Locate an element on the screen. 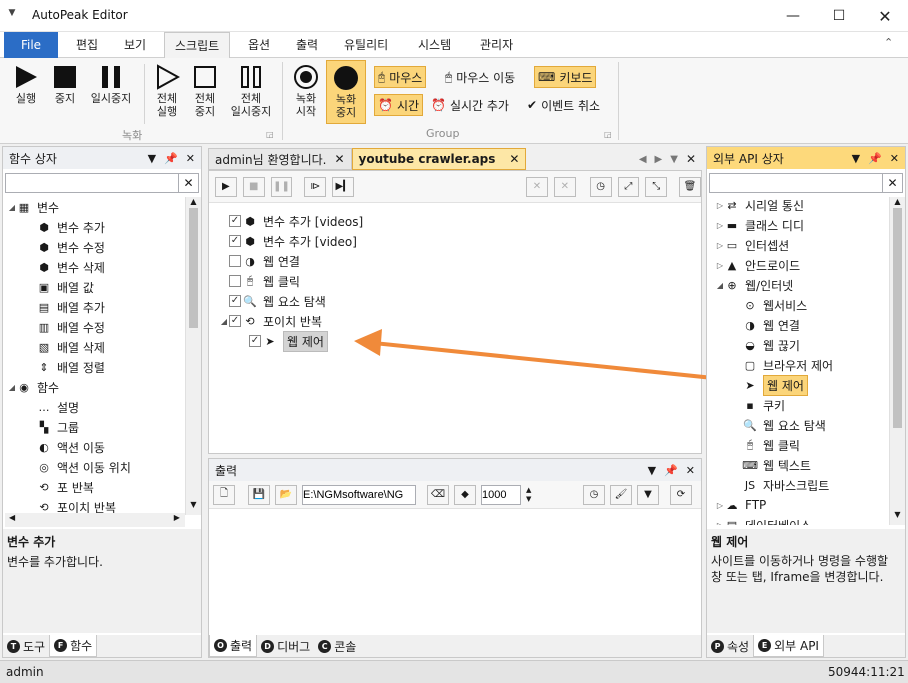 Image resolution: width=908 pixels, height=683 pixels. scroll-right-icon: ▶ is located at coordinates (177, 517).